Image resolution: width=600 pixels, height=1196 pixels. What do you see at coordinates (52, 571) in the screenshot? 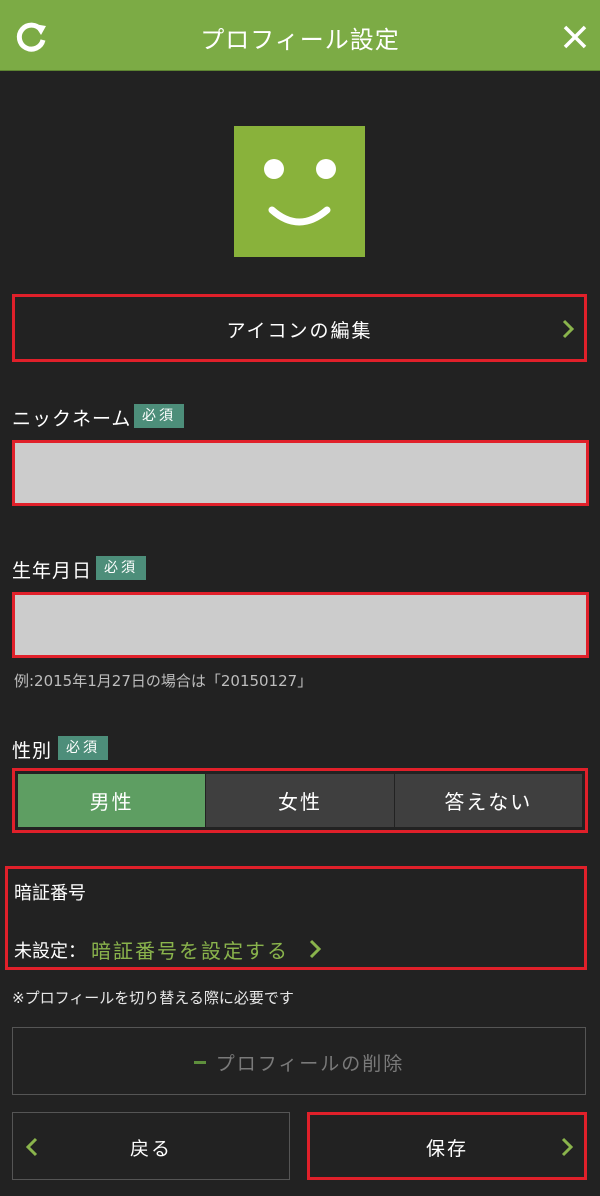
I see `birthday-label: 生年月日` at bounding box center [52, 571].